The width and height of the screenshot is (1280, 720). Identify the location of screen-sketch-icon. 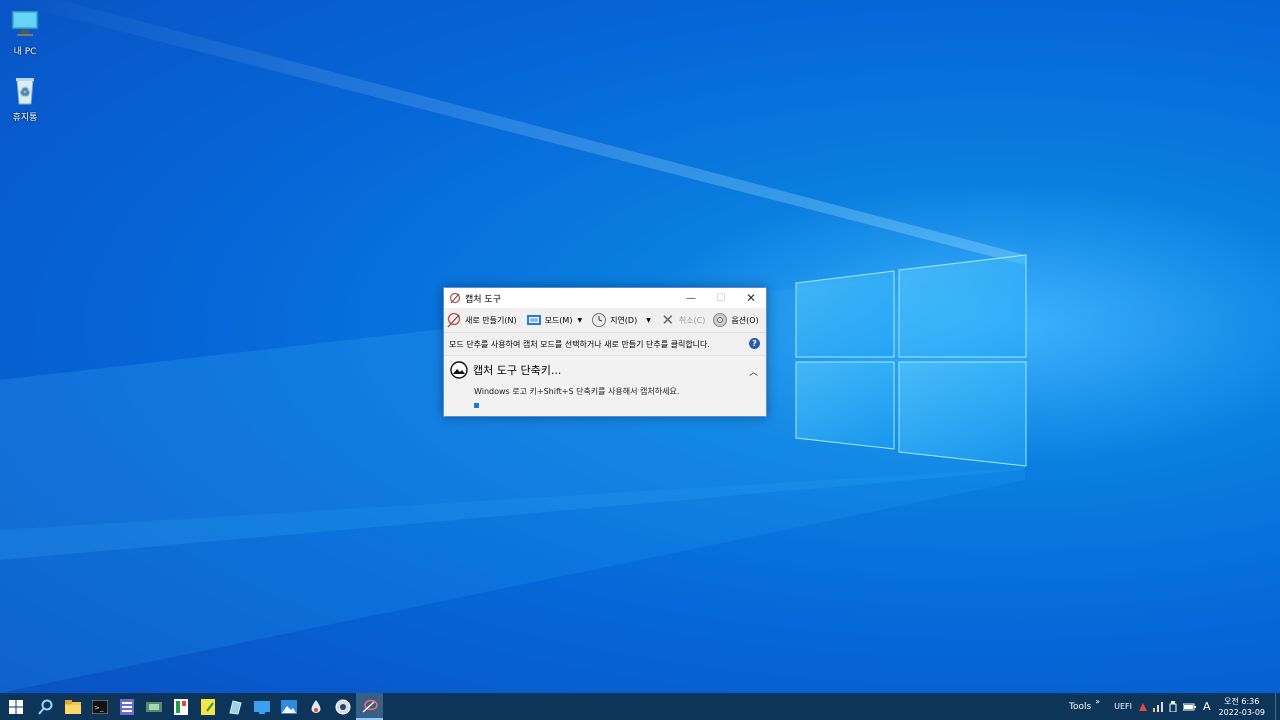
(459, 370).